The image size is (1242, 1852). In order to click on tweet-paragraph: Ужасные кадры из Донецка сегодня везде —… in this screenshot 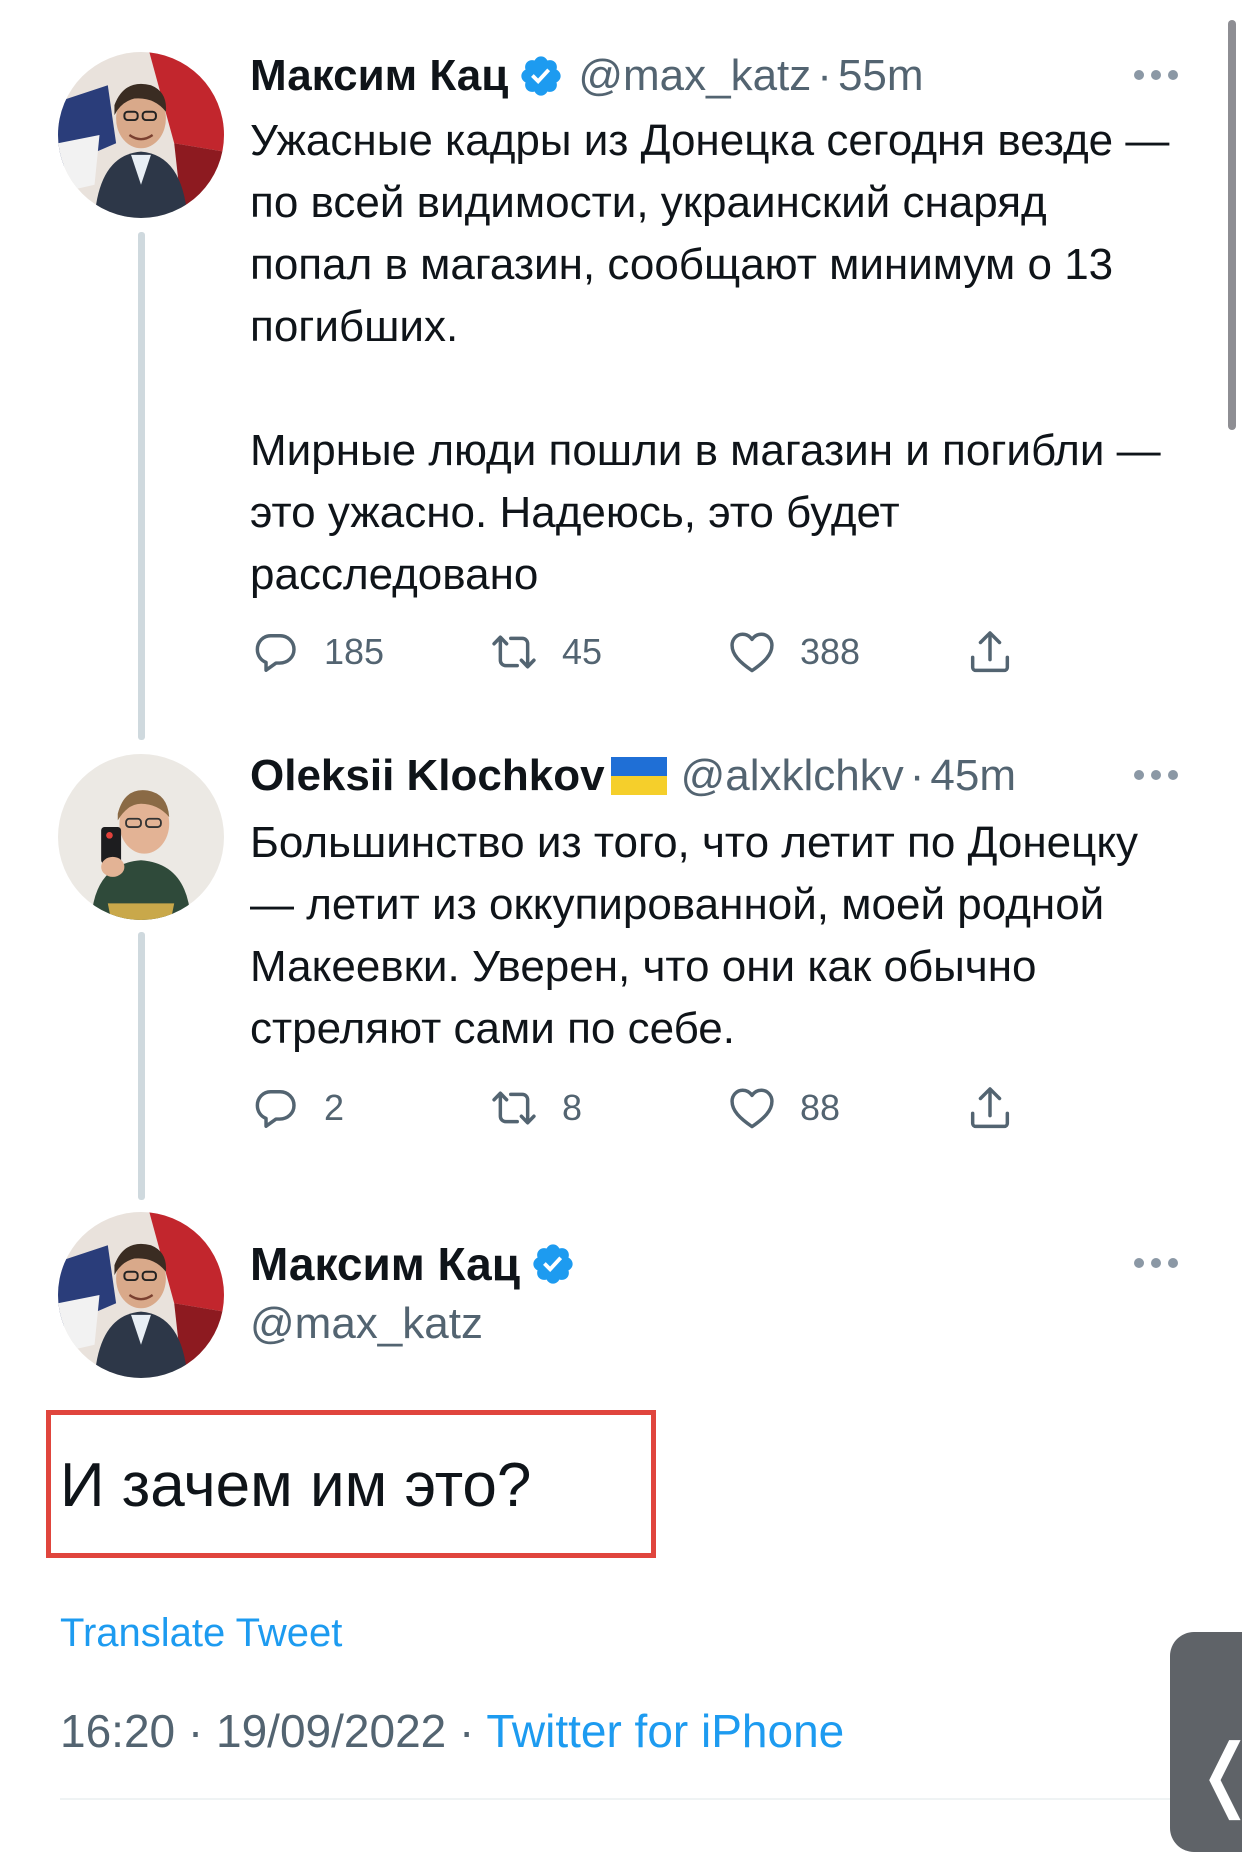, I will do `click(710, 233)`.